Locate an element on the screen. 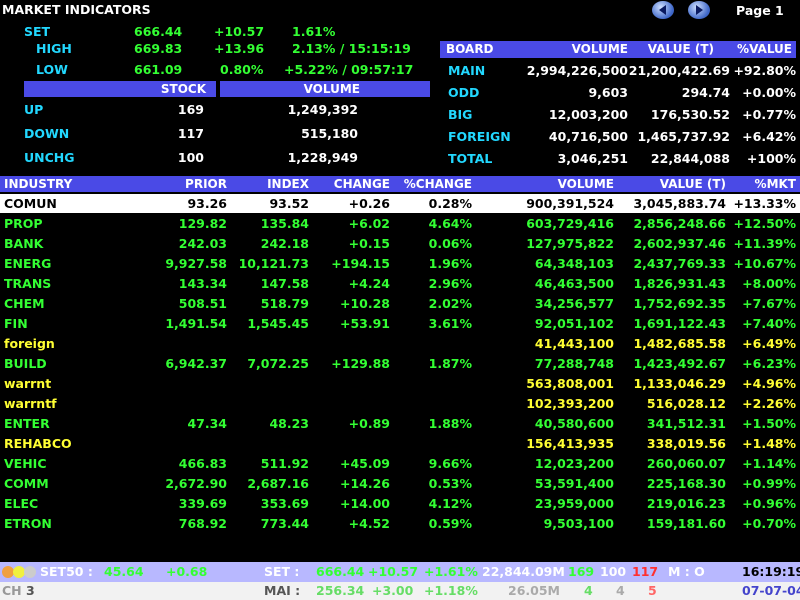 The height and width of the screenshot is (600, 800). table-row: REHABCO 156,413,935 338,019.56 +1.48% is located at coordinates (400, 444).